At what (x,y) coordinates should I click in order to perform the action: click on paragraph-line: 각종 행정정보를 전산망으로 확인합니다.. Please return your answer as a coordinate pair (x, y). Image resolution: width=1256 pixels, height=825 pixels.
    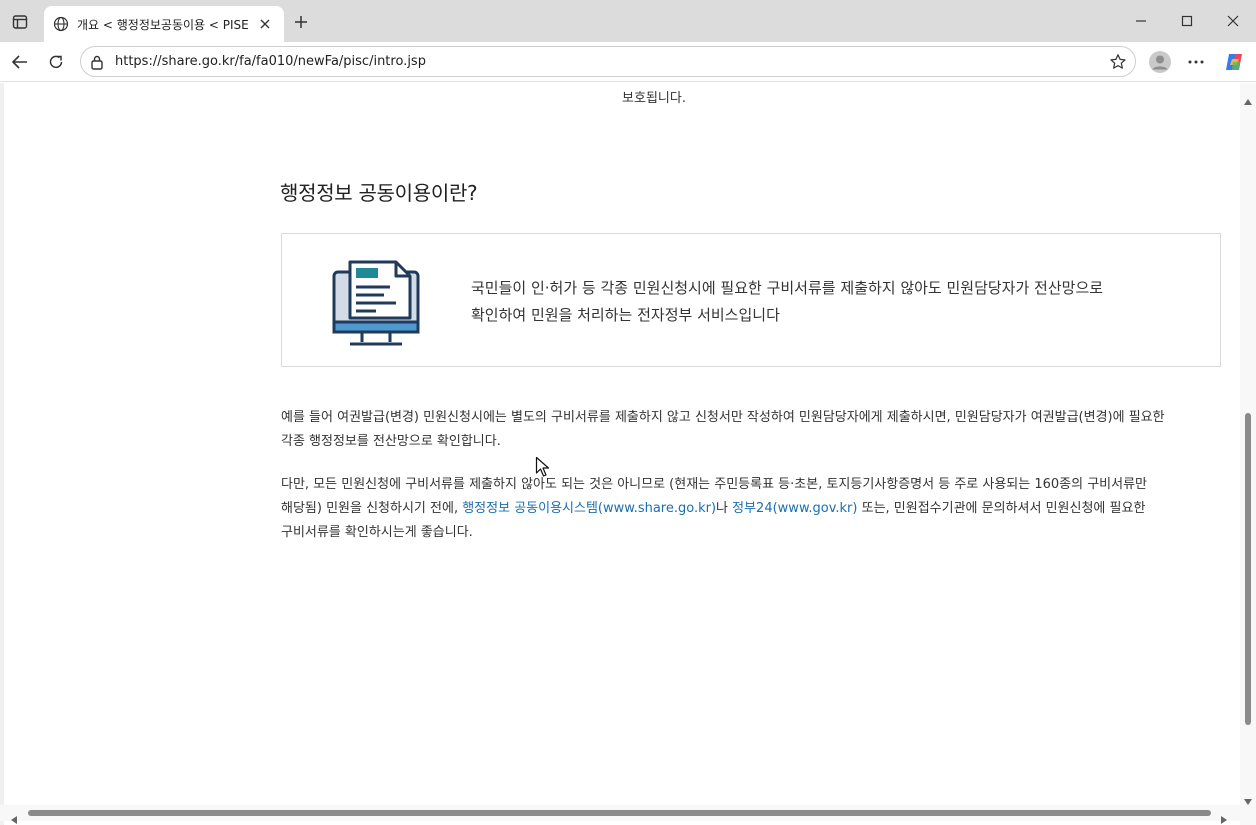
    Looking at the image, I should click on (391, 441).